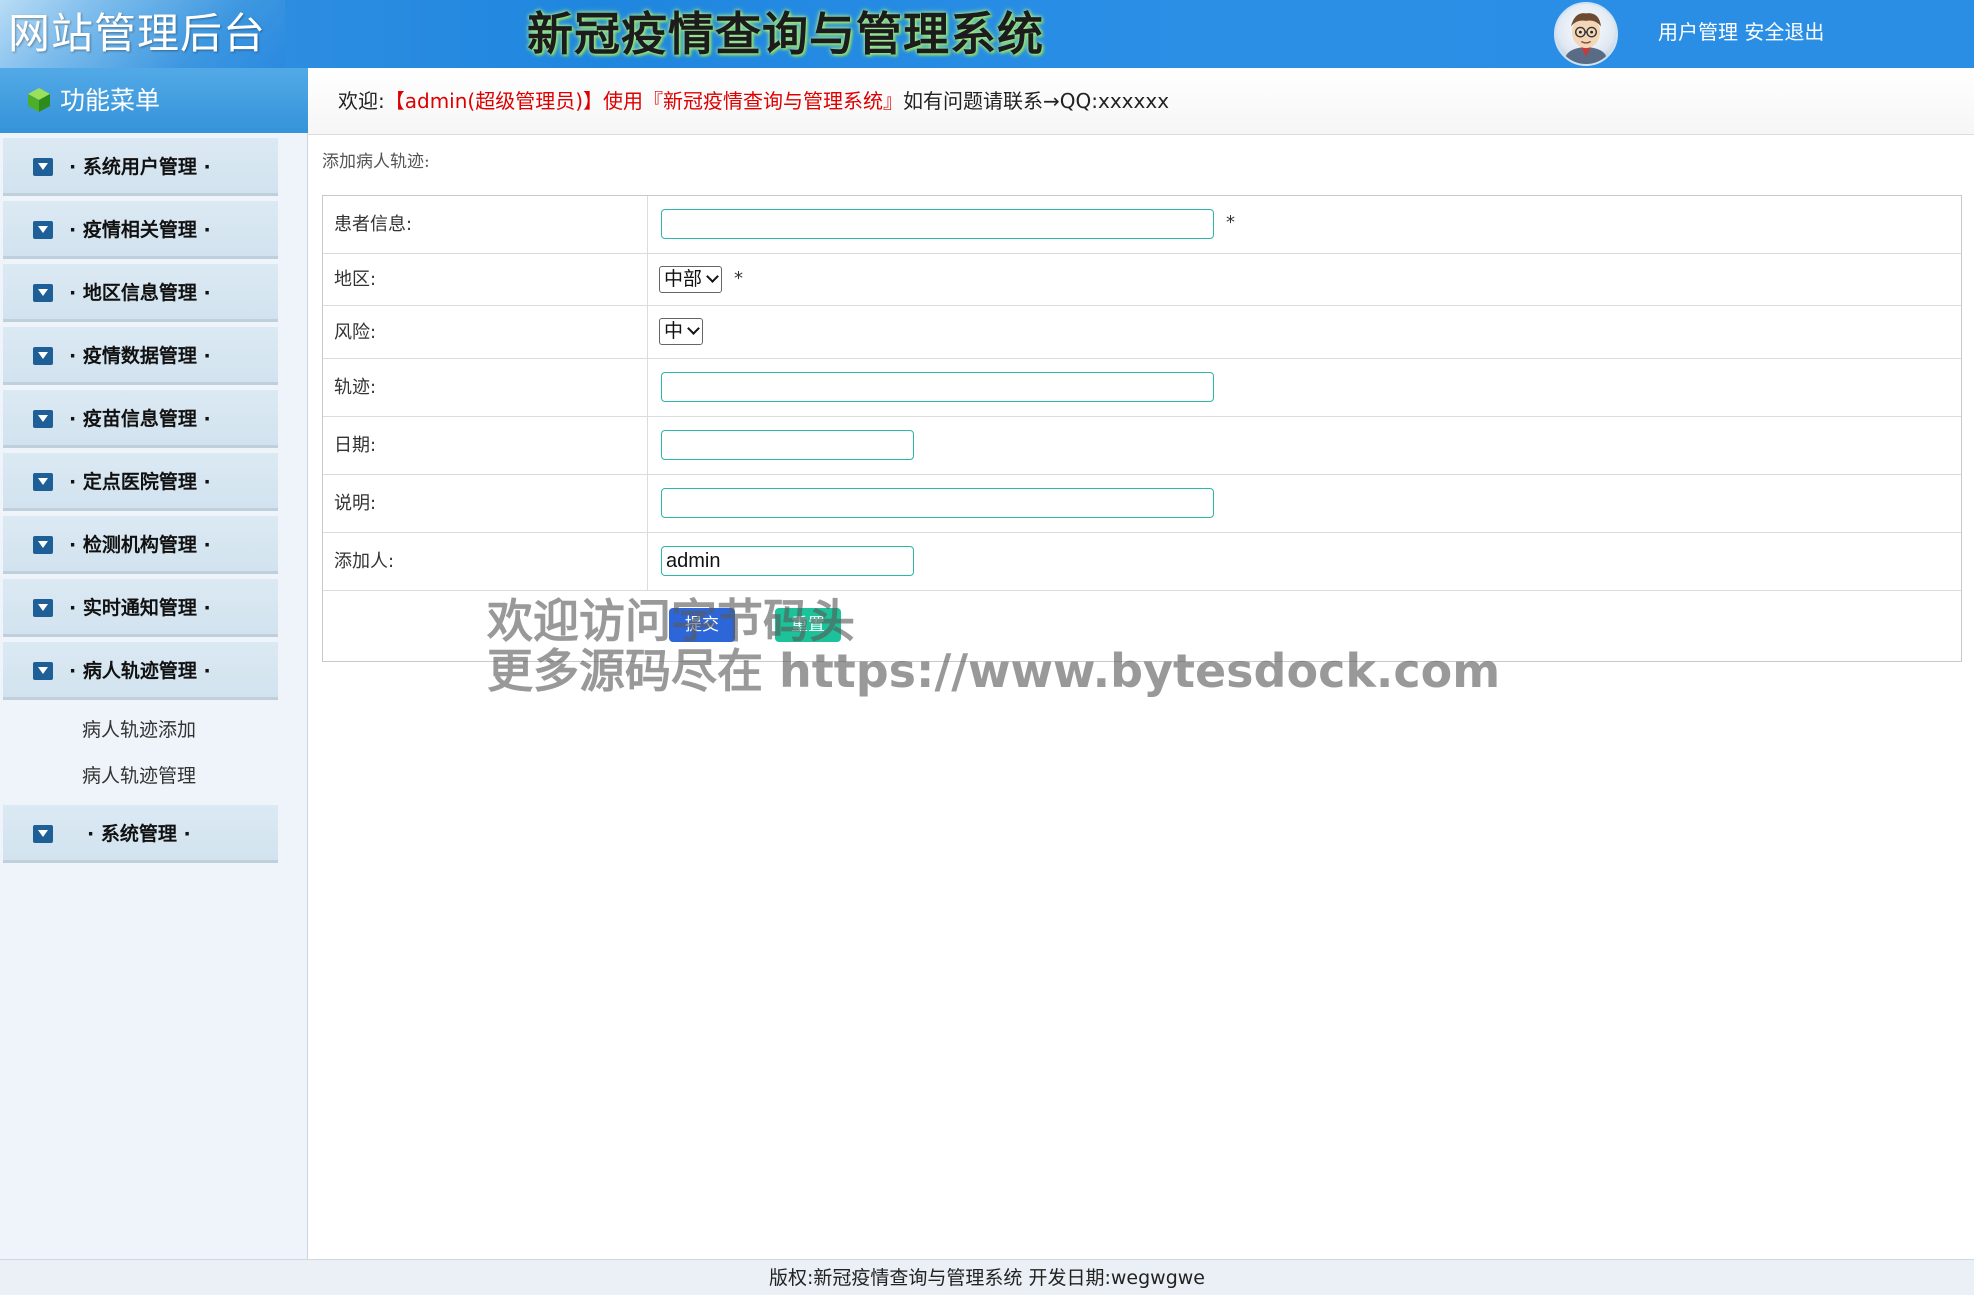 Image resolution: width=1974 pixels, height=1295 pixels. I want to click on sidebar-group-testing: · 检测机构管理 ·, so click(140, 545).